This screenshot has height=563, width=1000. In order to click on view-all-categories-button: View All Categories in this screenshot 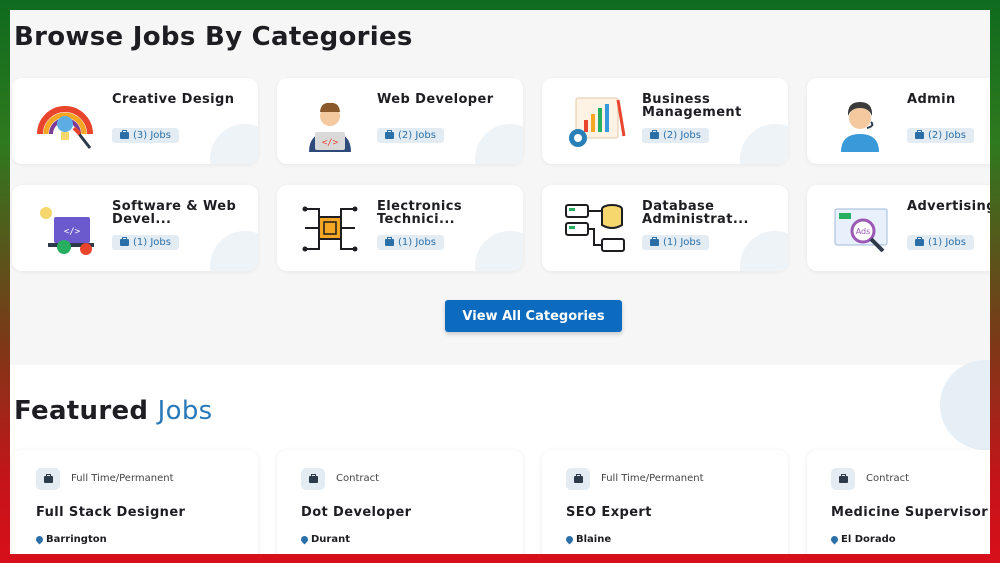, I will do `click(533, 316)`.